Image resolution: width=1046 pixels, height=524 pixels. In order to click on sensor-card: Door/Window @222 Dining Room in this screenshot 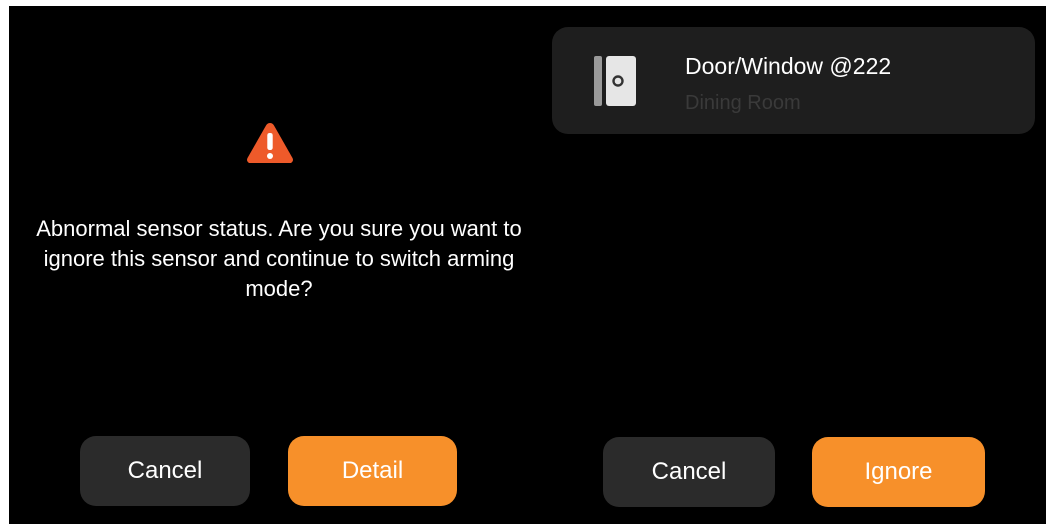, I will do `click(793, 80)`.